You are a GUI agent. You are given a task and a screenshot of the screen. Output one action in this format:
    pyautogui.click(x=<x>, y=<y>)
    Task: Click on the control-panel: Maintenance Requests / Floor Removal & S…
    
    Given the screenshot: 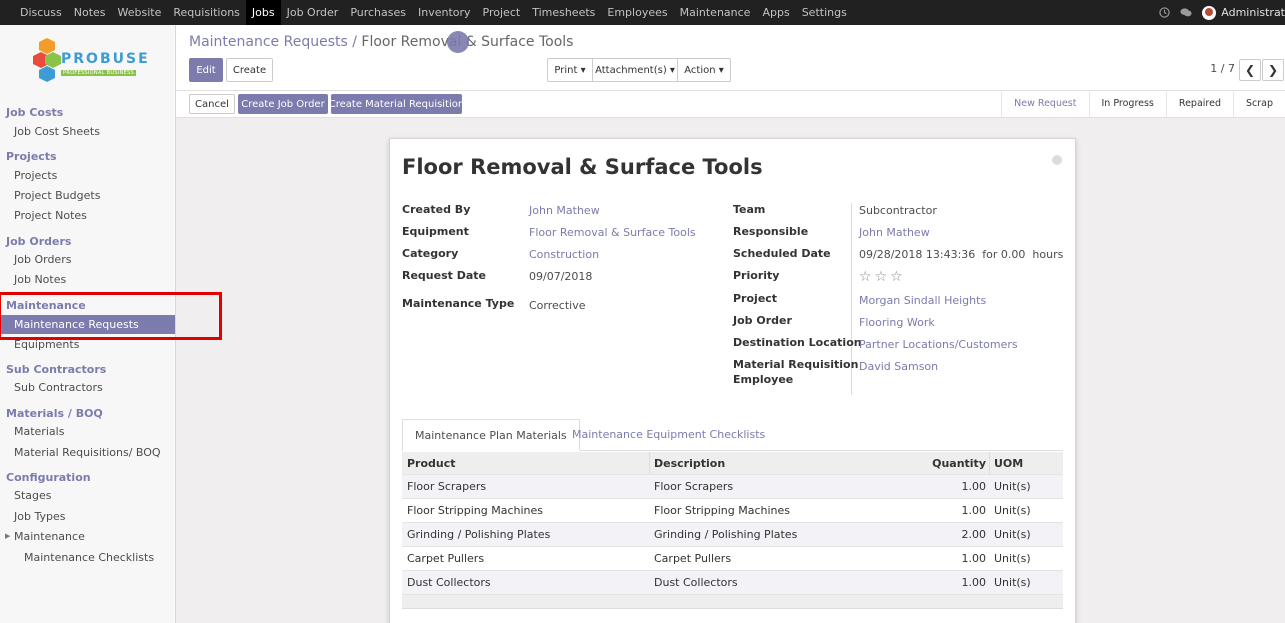 What is the action you would take?
    pyautogui.click(x=730, y=58)
    